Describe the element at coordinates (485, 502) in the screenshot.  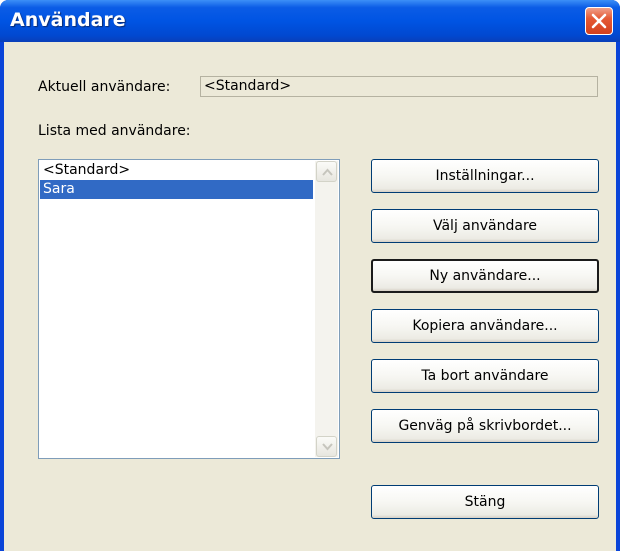
I see `close-button: Stäng` at that location.